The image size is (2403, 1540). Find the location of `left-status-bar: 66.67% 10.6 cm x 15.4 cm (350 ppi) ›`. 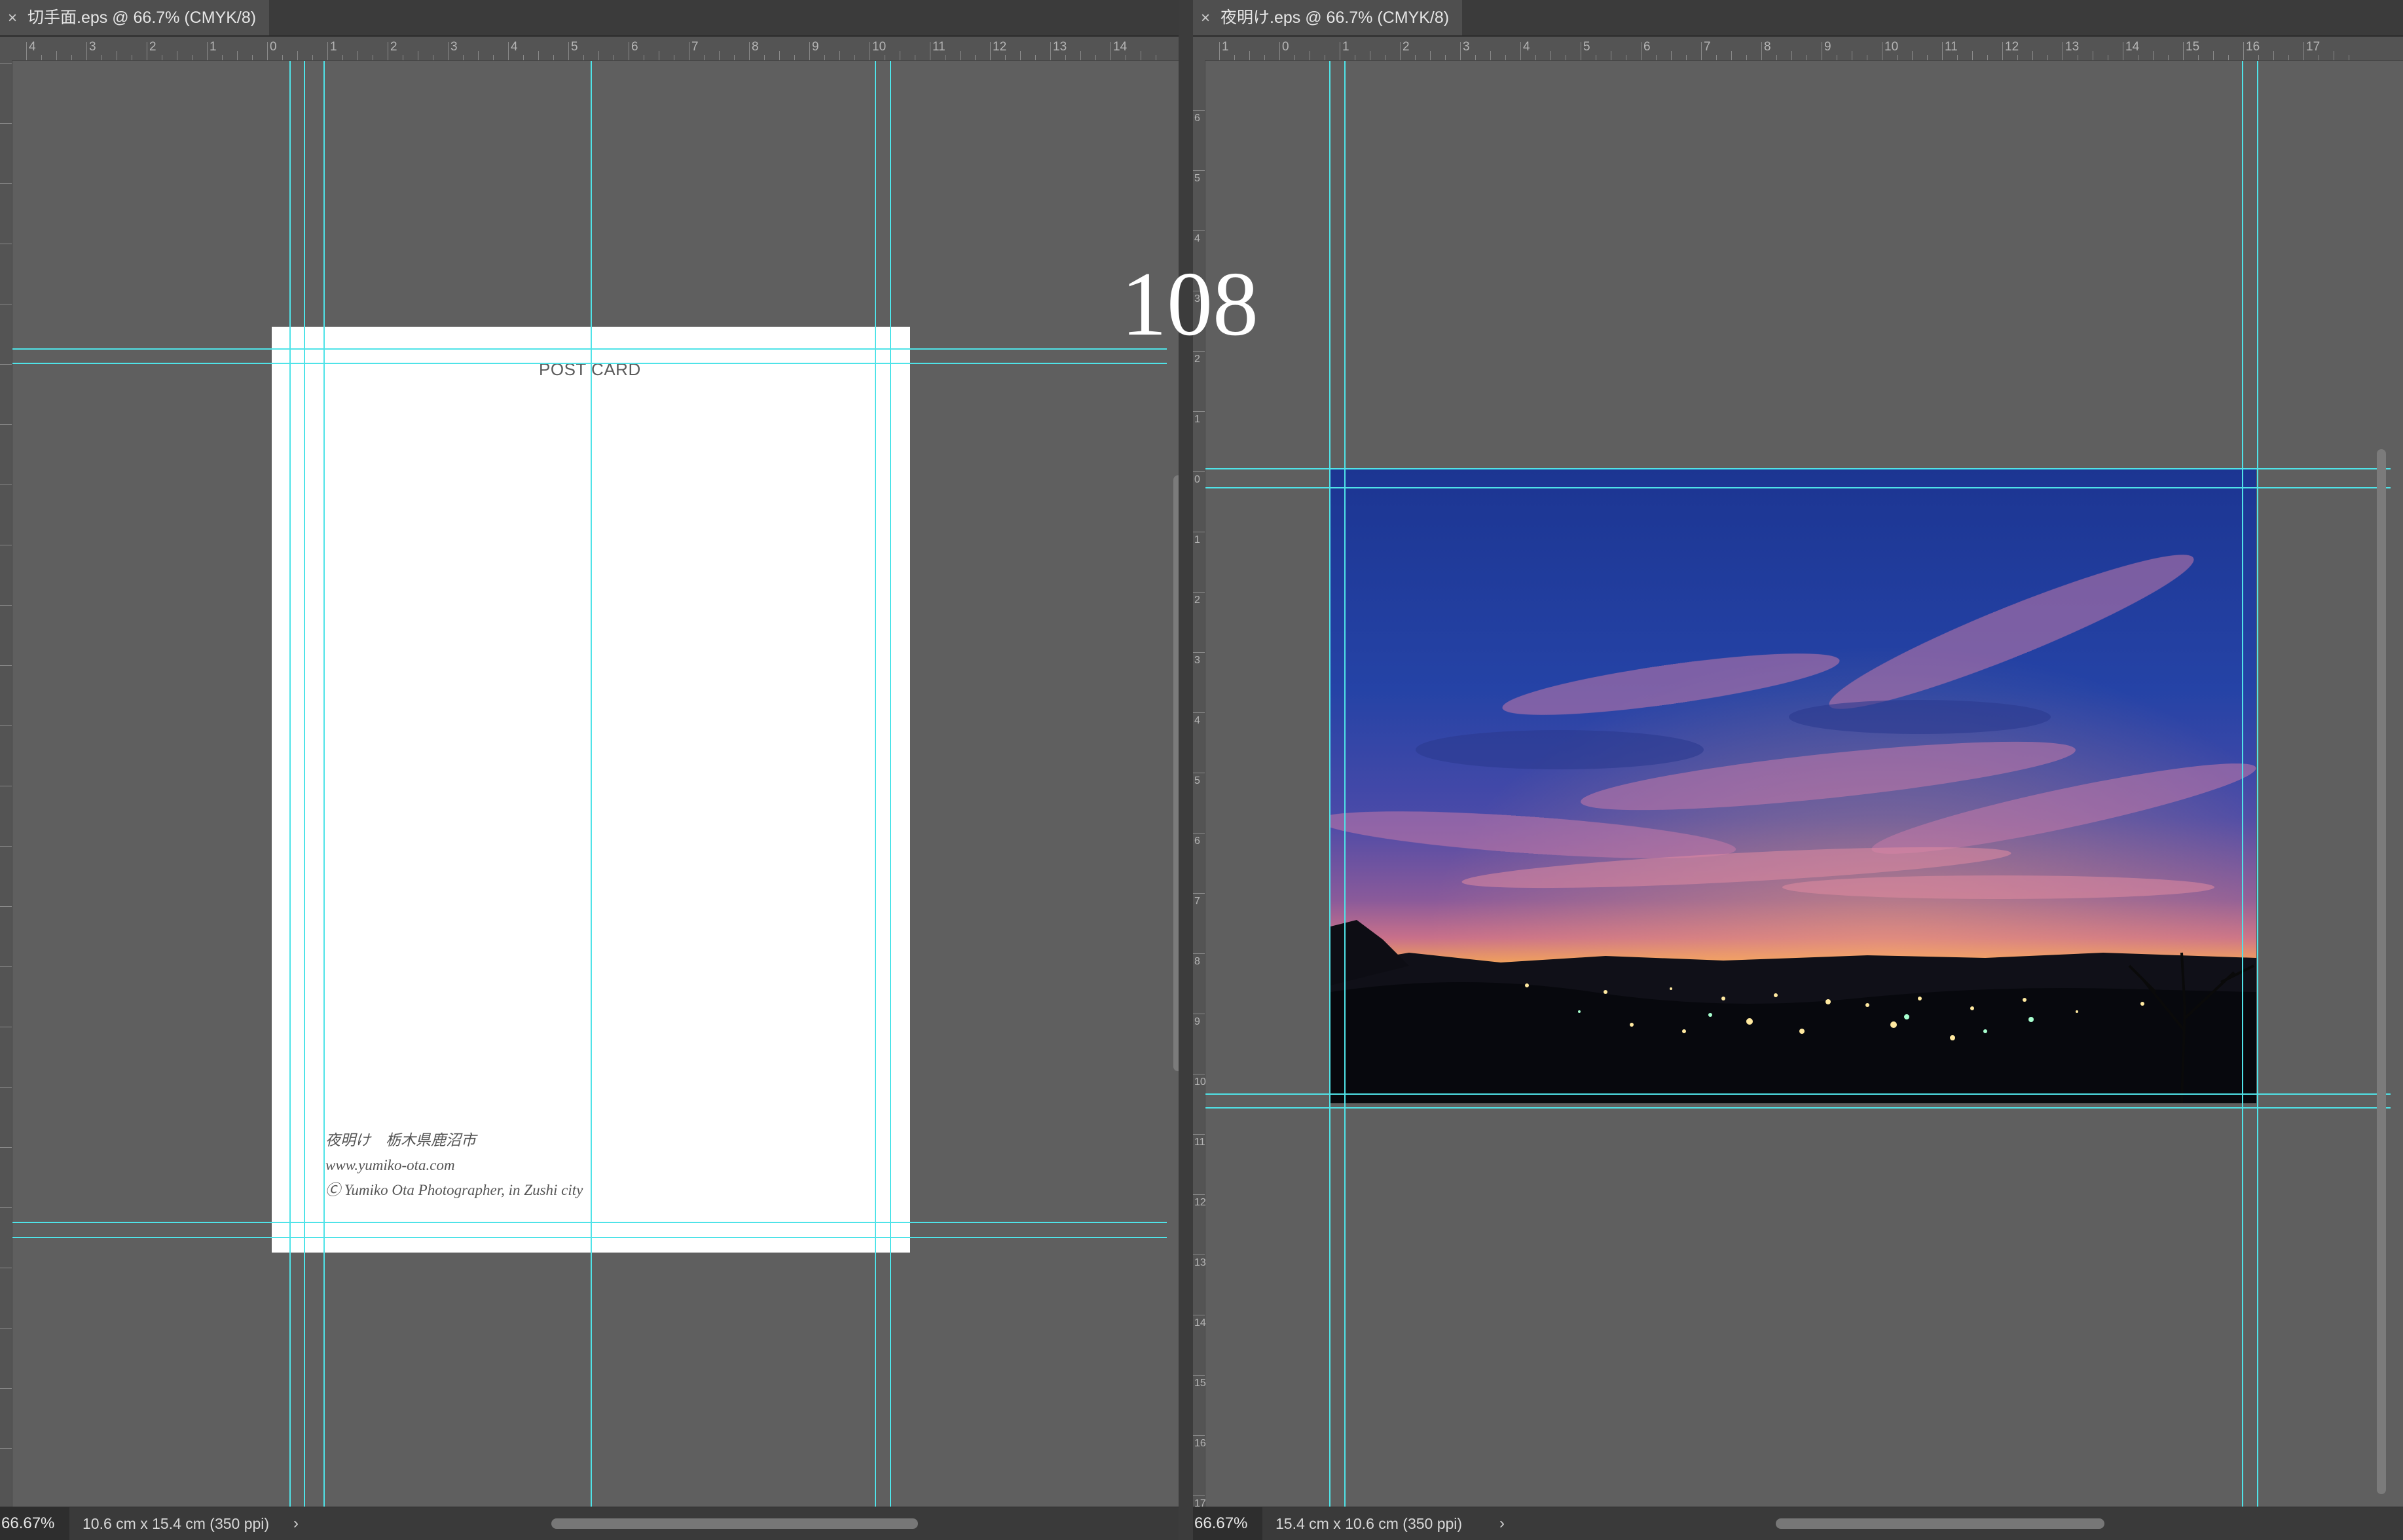

left-status-bar: 66.67% 10.6 cm x 15.4 cm (350 ppi) › is located at coordinates (589, 1524).